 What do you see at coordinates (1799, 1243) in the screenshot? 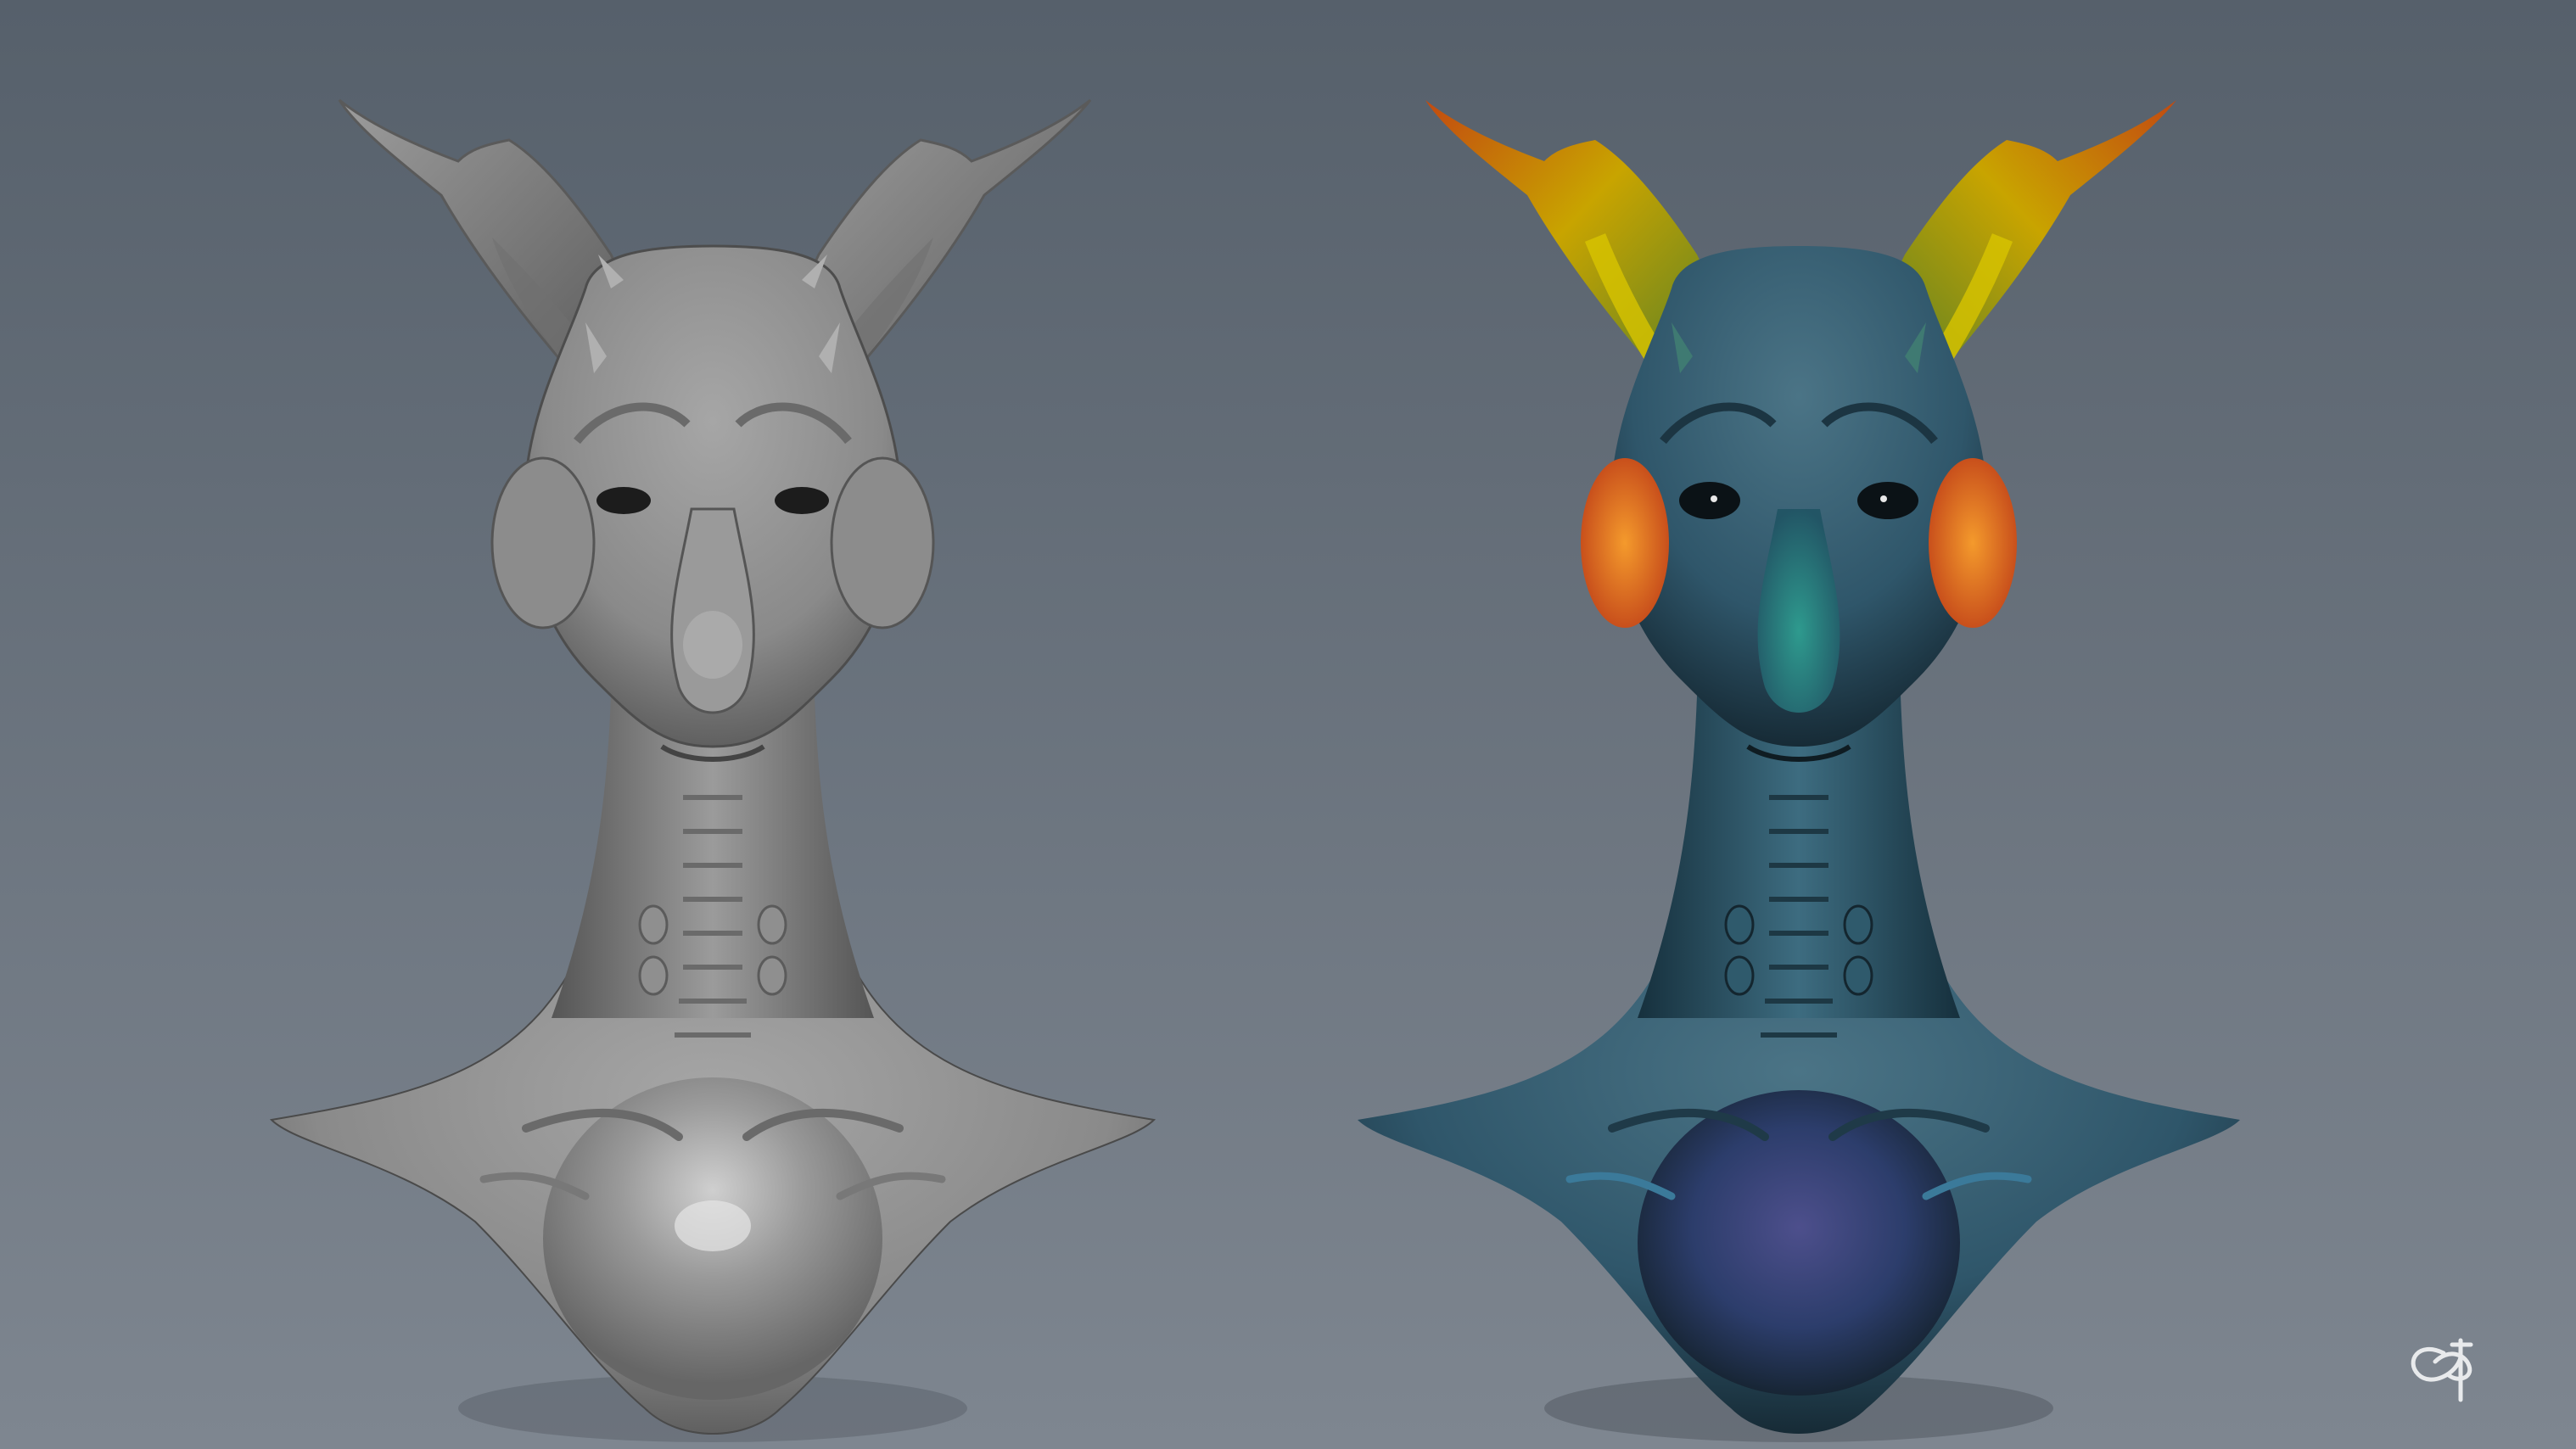
I see `painted-chest` at bounding box center [1799, 1243].